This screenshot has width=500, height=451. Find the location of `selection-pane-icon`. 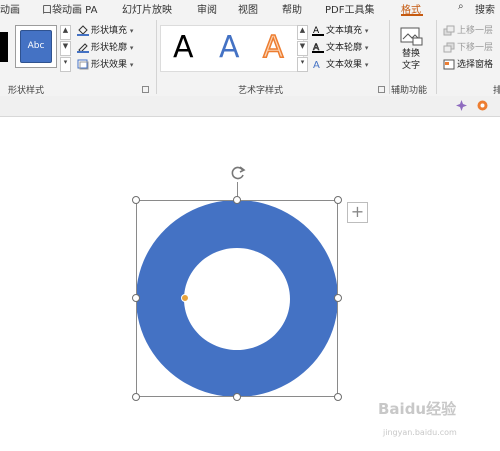

selection-pane-icon is located at coordinates (449, 64).